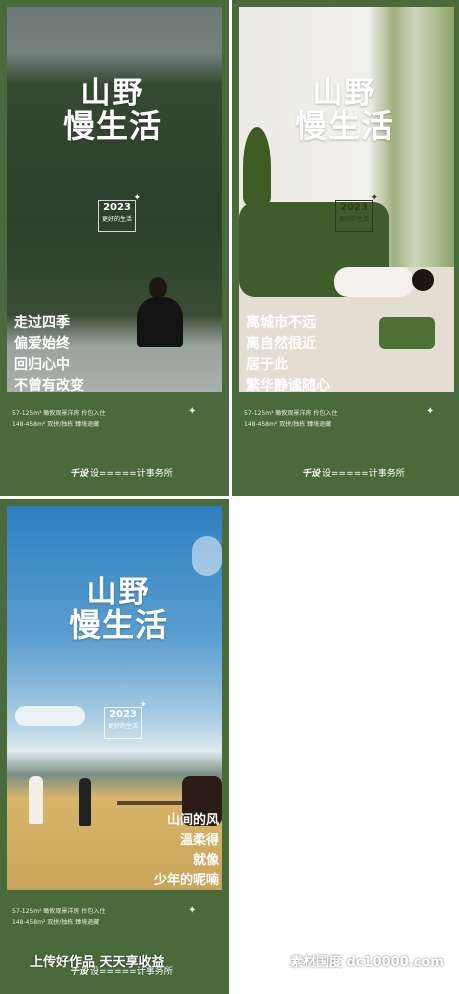 This screenshot has width=459, height=994. I want to click on verse-line: 少年的呢喃, so click(186, 880).